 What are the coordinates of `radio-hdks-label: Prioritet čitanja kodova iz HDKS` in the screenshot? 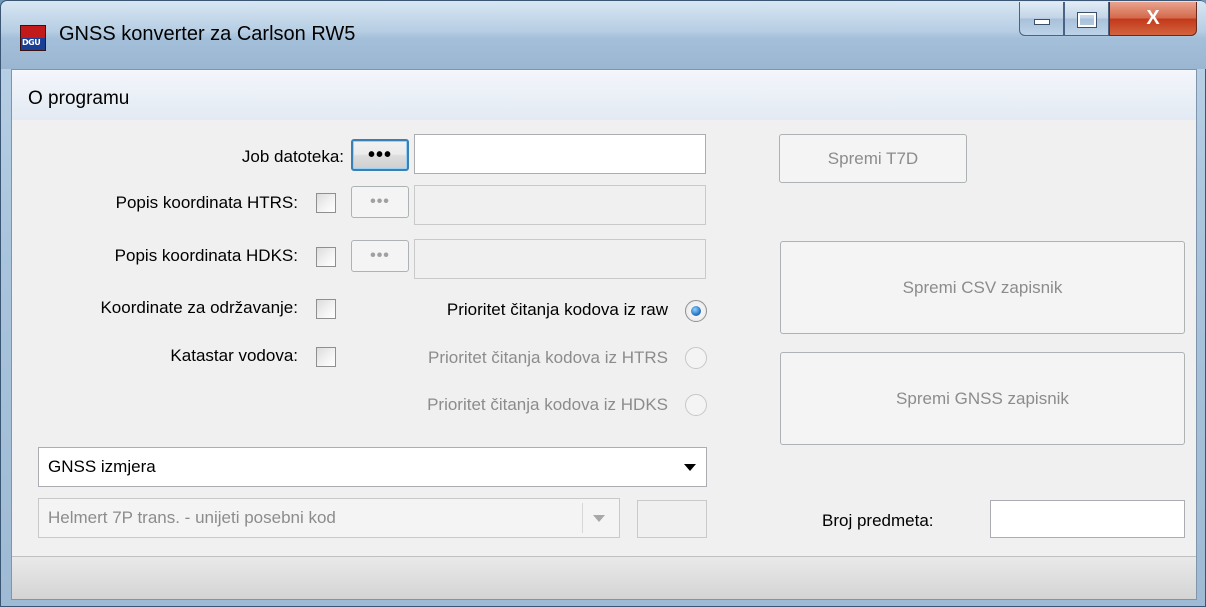 It's located at (547, 404).